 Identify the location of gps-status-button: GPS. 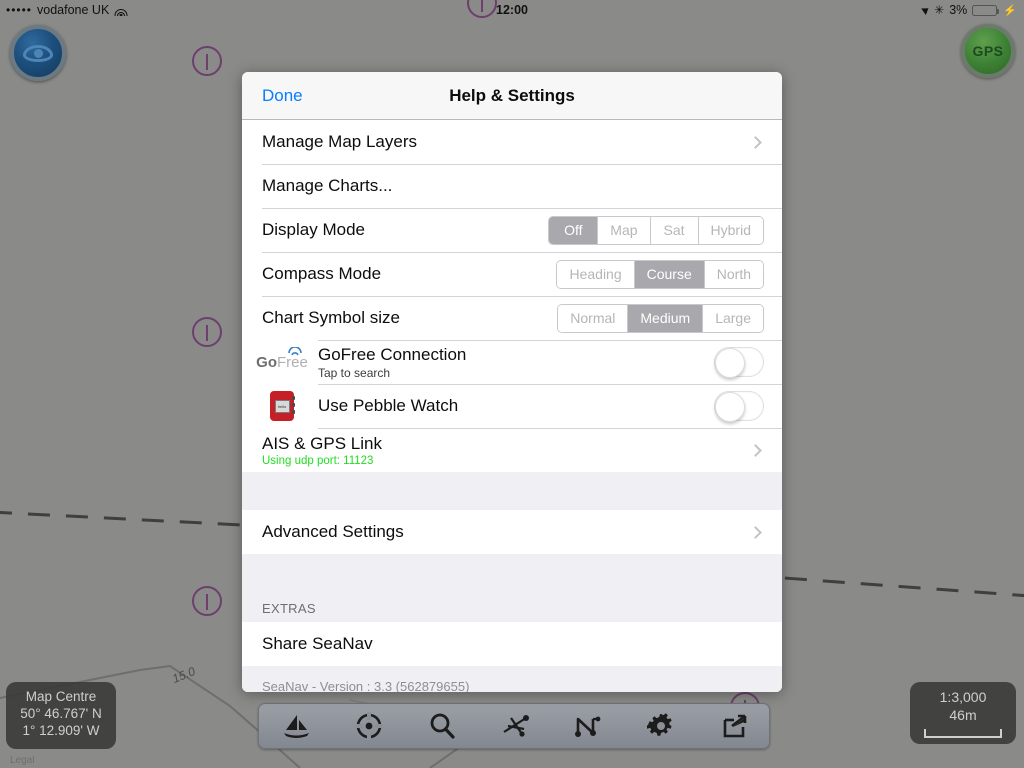
(988, 51).